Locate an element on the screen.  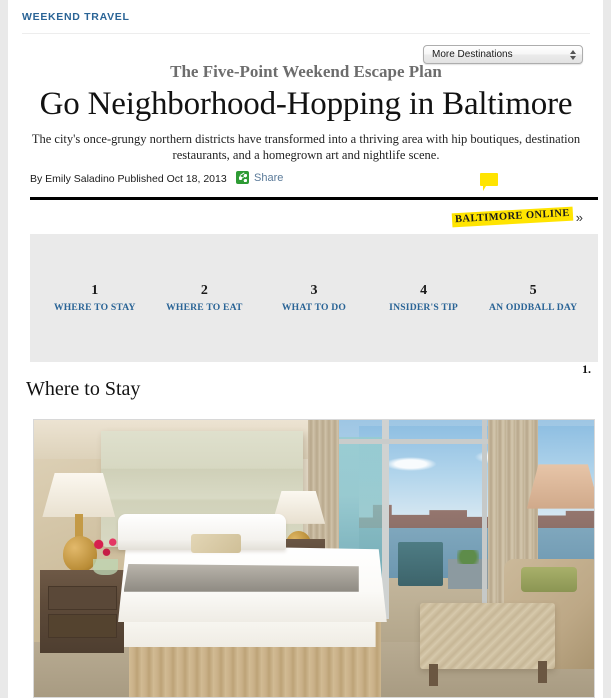
header-rule is located at coordinates (314, 198).